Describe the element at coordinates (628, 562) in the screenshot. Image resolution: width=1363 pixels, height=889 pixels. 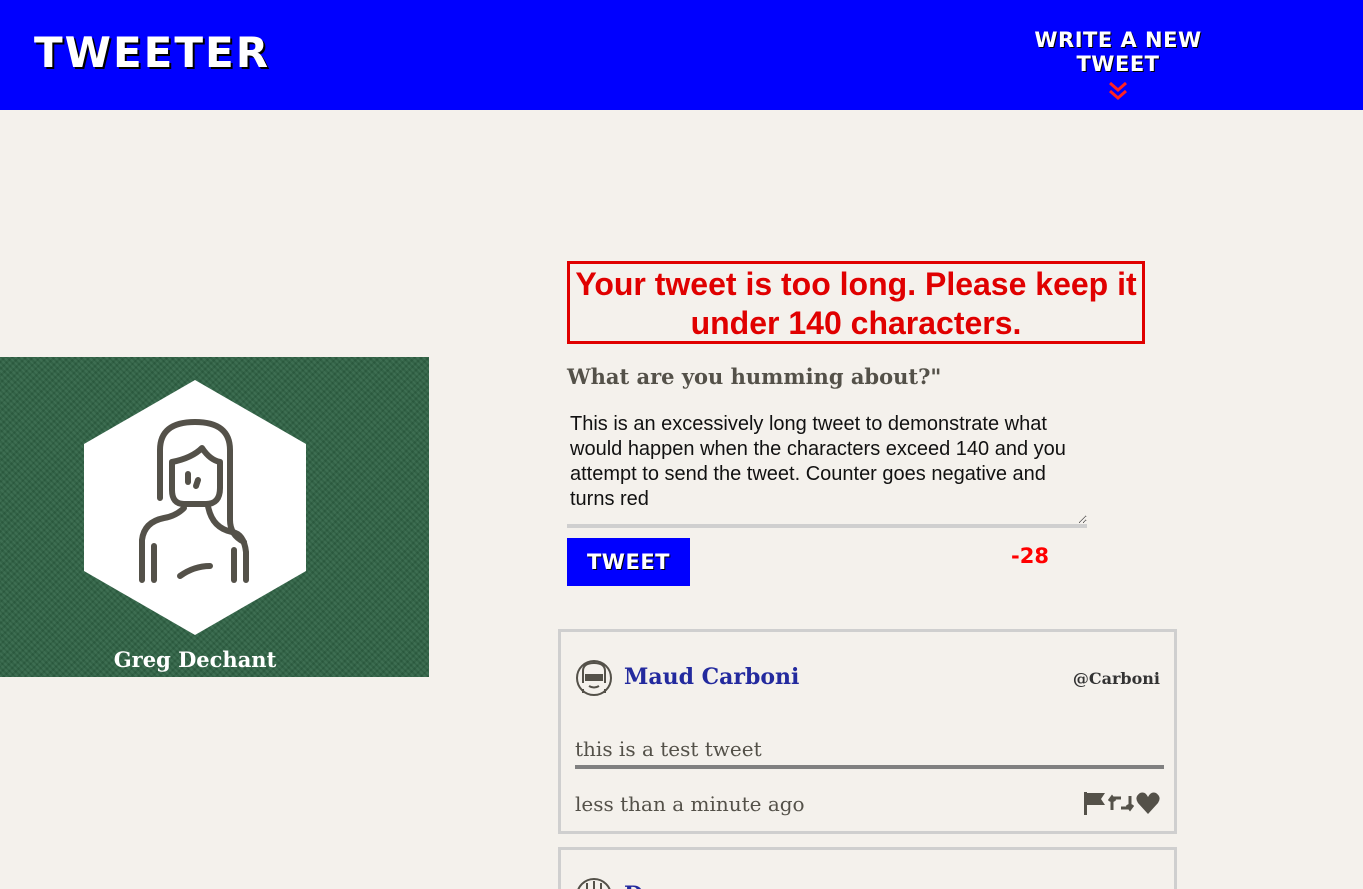
I see `tweet-submit-button: TWEET` at that location.